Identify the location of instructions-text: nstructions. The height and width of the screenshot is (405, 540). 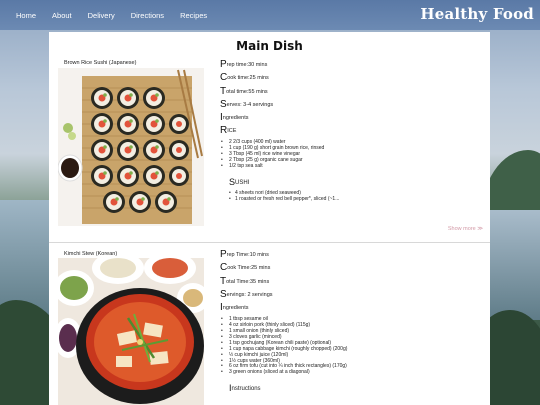
(246, 389).